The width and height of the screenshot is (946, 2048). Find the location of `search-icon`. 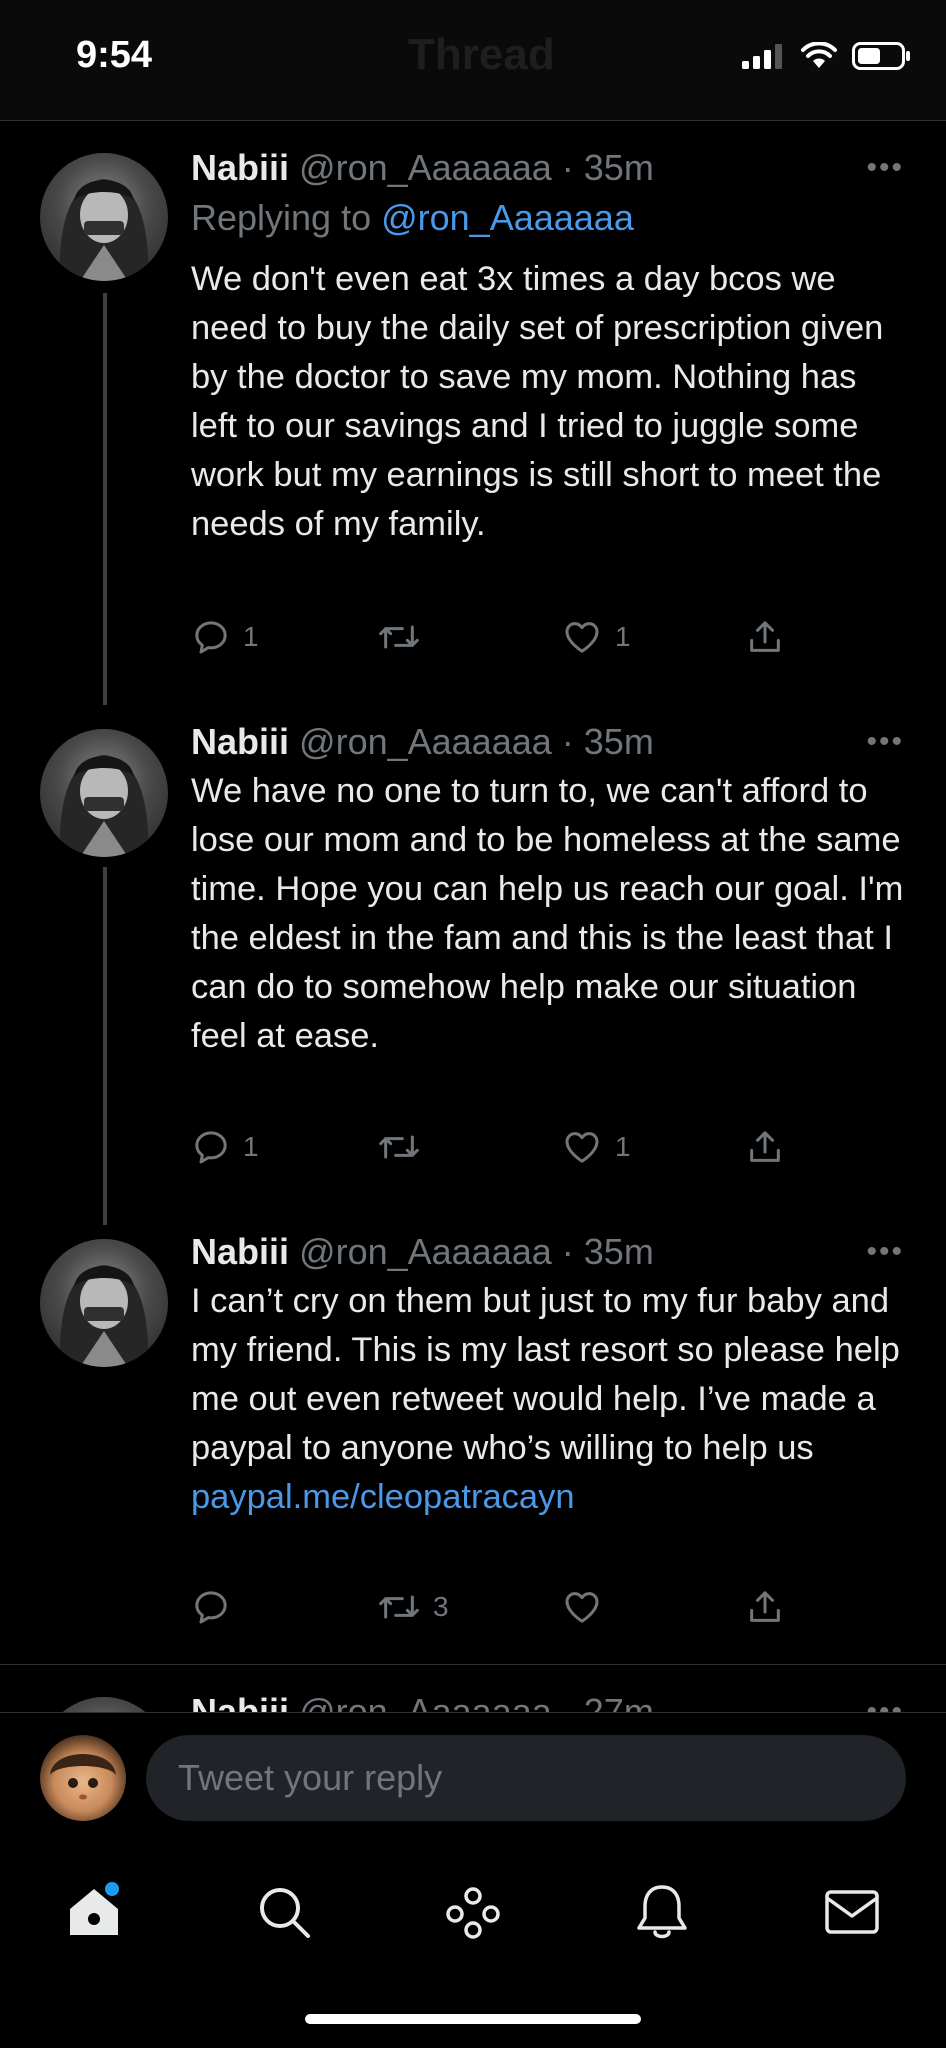

search-icon is located at coordinates (285, 1913).